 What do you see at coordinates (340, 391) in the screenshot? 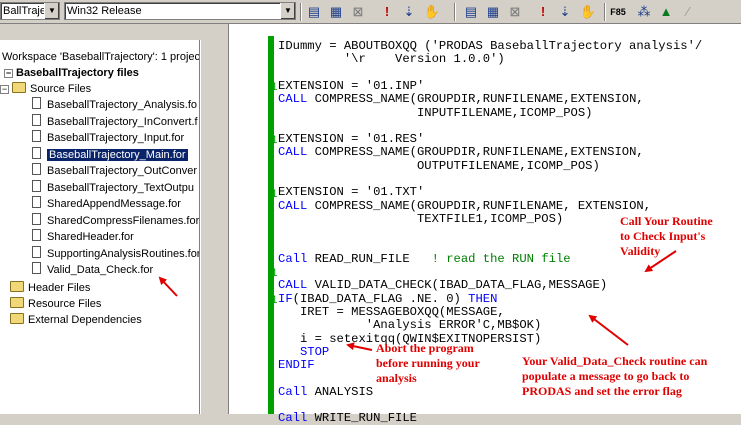
I see `code-text: ANALYSIS` at bounding box center [340, 391].